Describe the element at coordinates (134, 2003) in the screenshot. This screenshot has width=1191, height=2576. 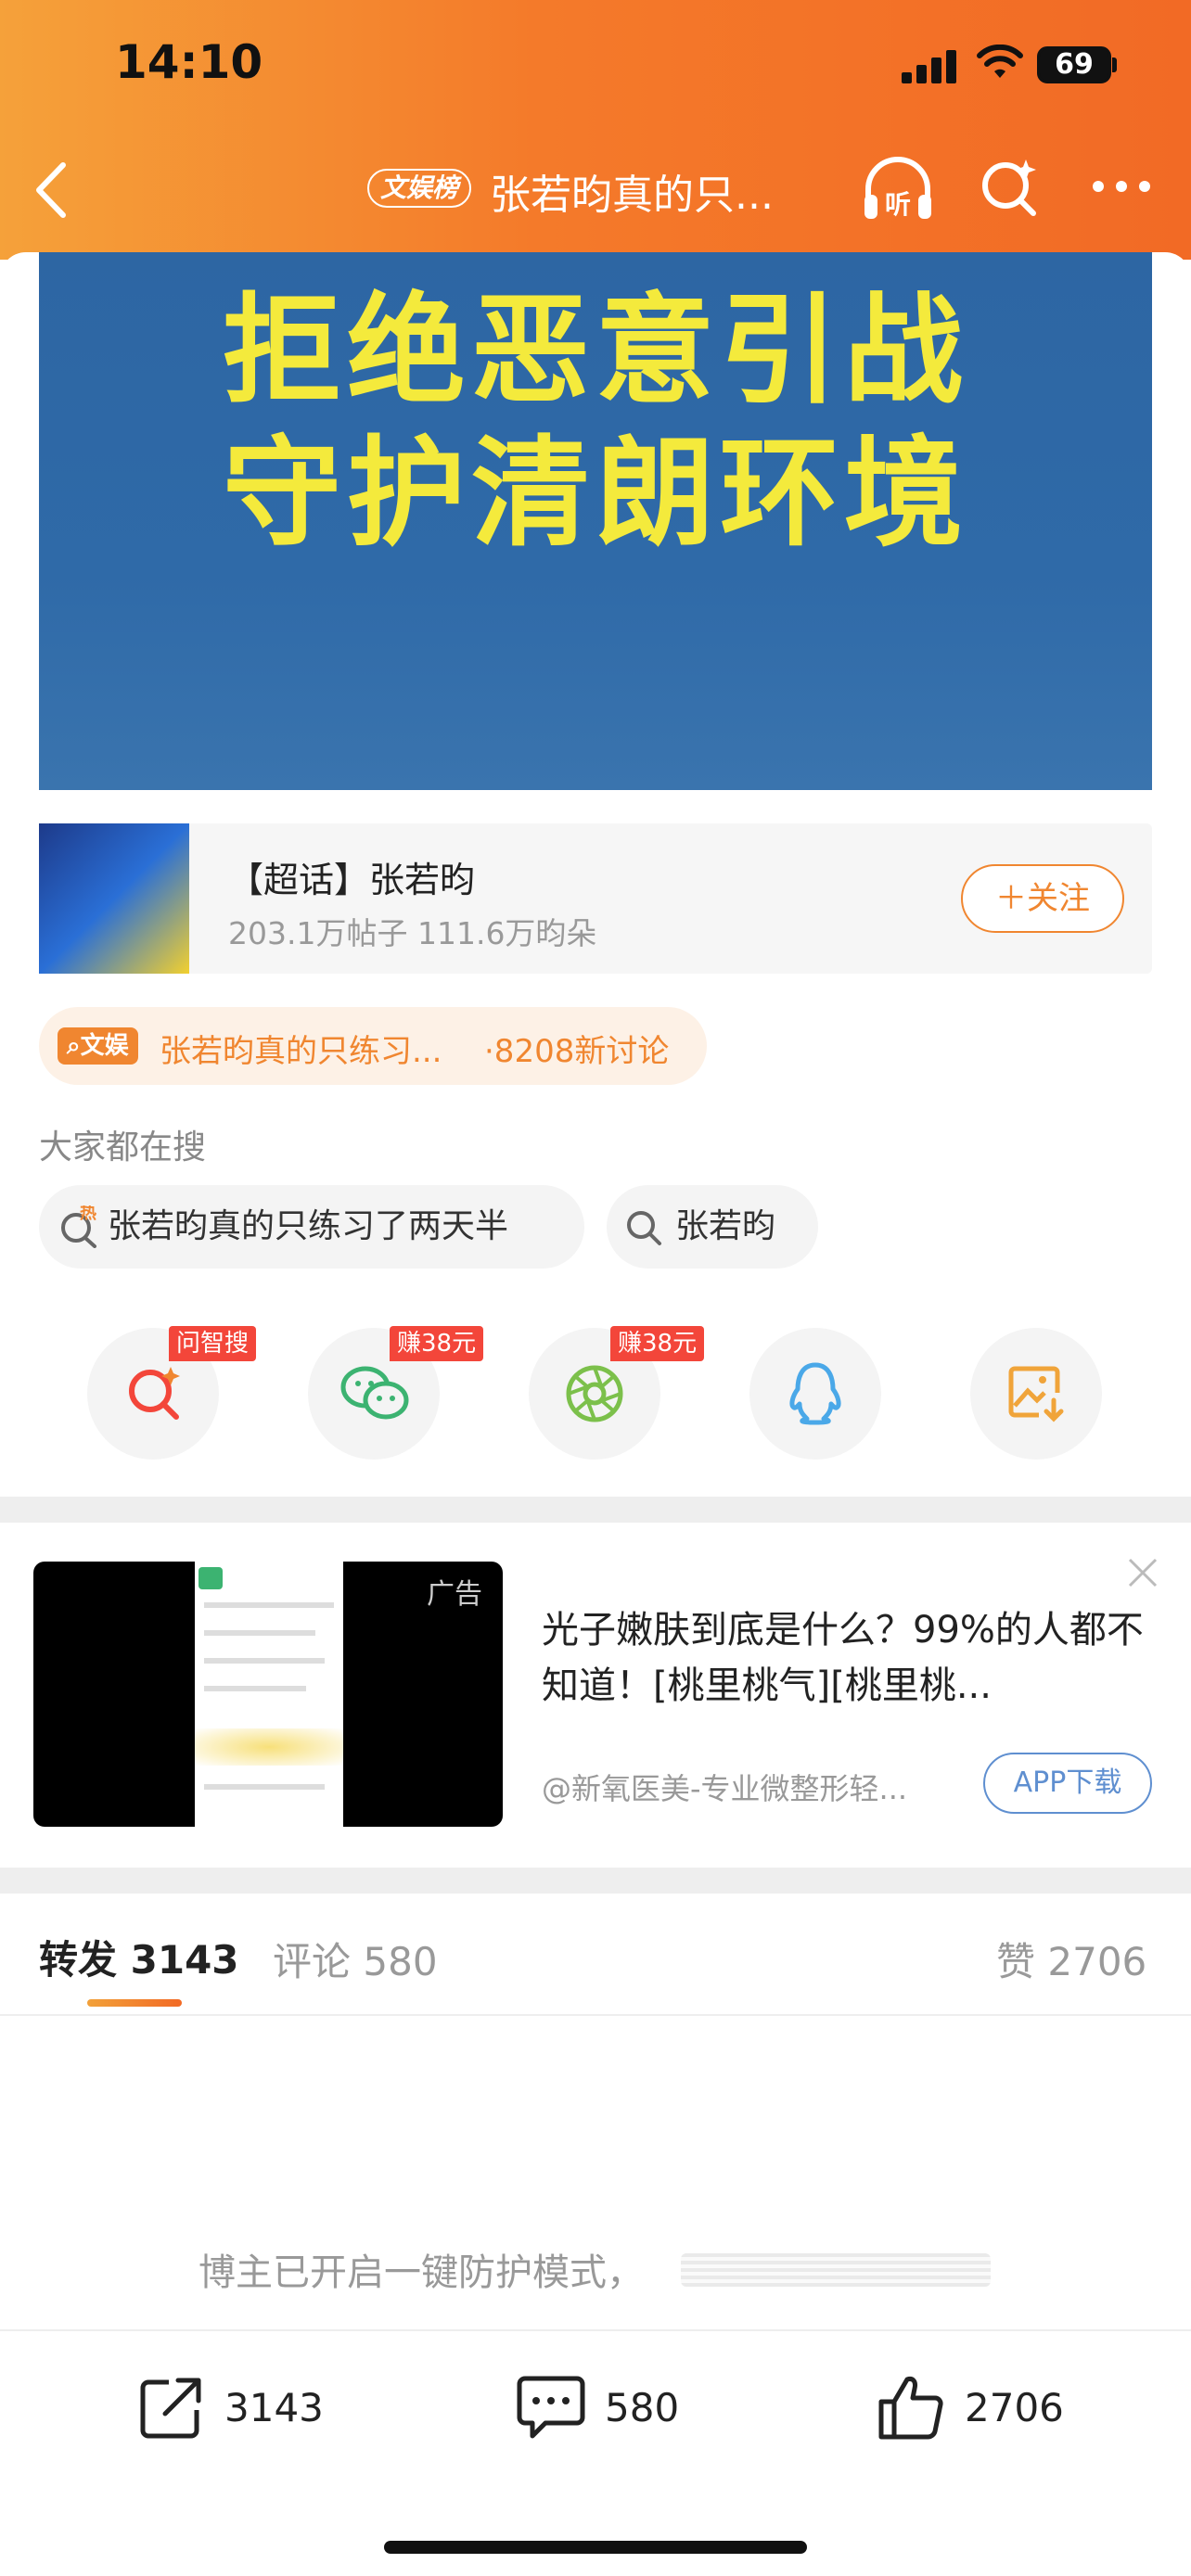
I see `active-tab-underline` at that location.